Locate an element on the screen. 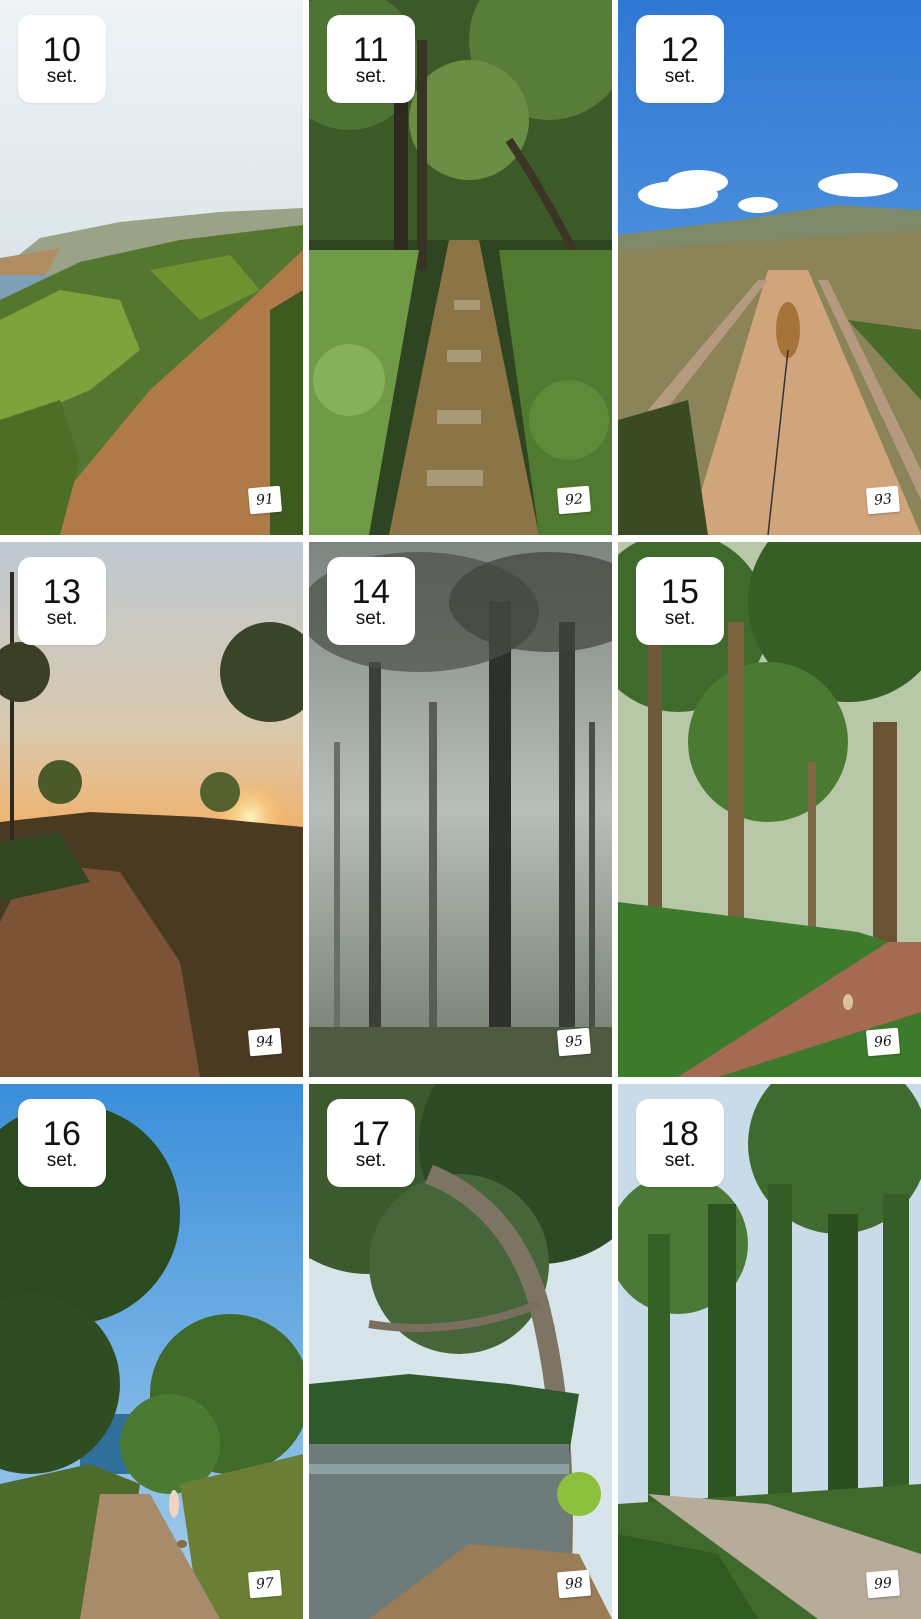 This screenshot has width=921, height=1619. photo-tile-6: 15 set. 96 is located at coordinates (769, 809).